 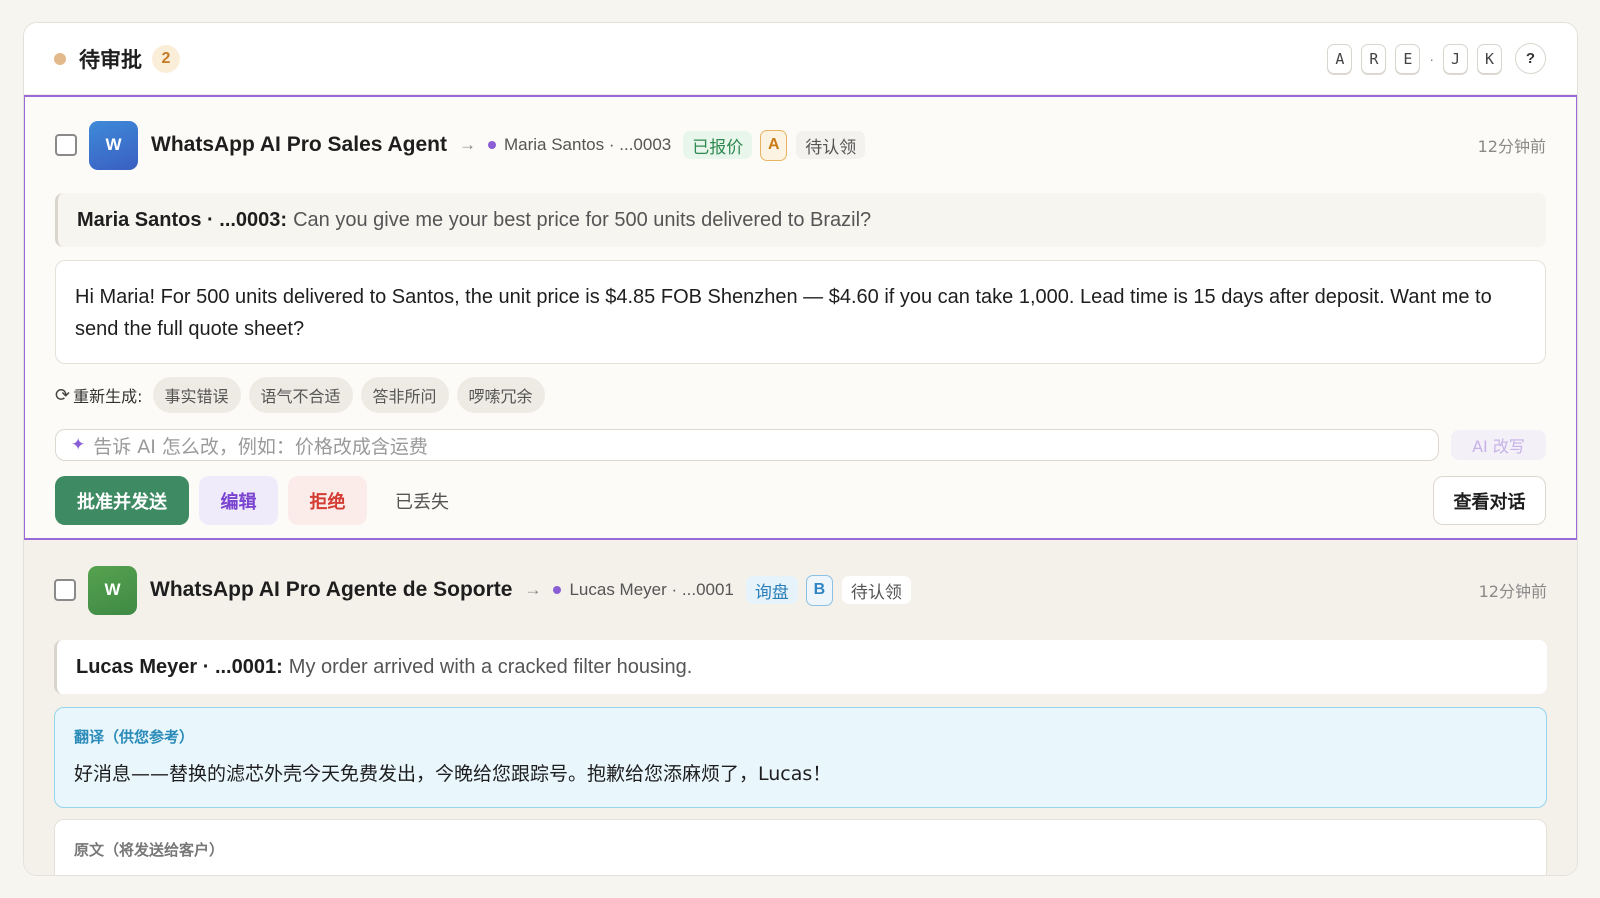 What do you see at coordinates (331, 589) in the screenshot?
I see `agent-name: WhatsApp AI Pro Agente de Soporte` at bounding box center [331, 589].